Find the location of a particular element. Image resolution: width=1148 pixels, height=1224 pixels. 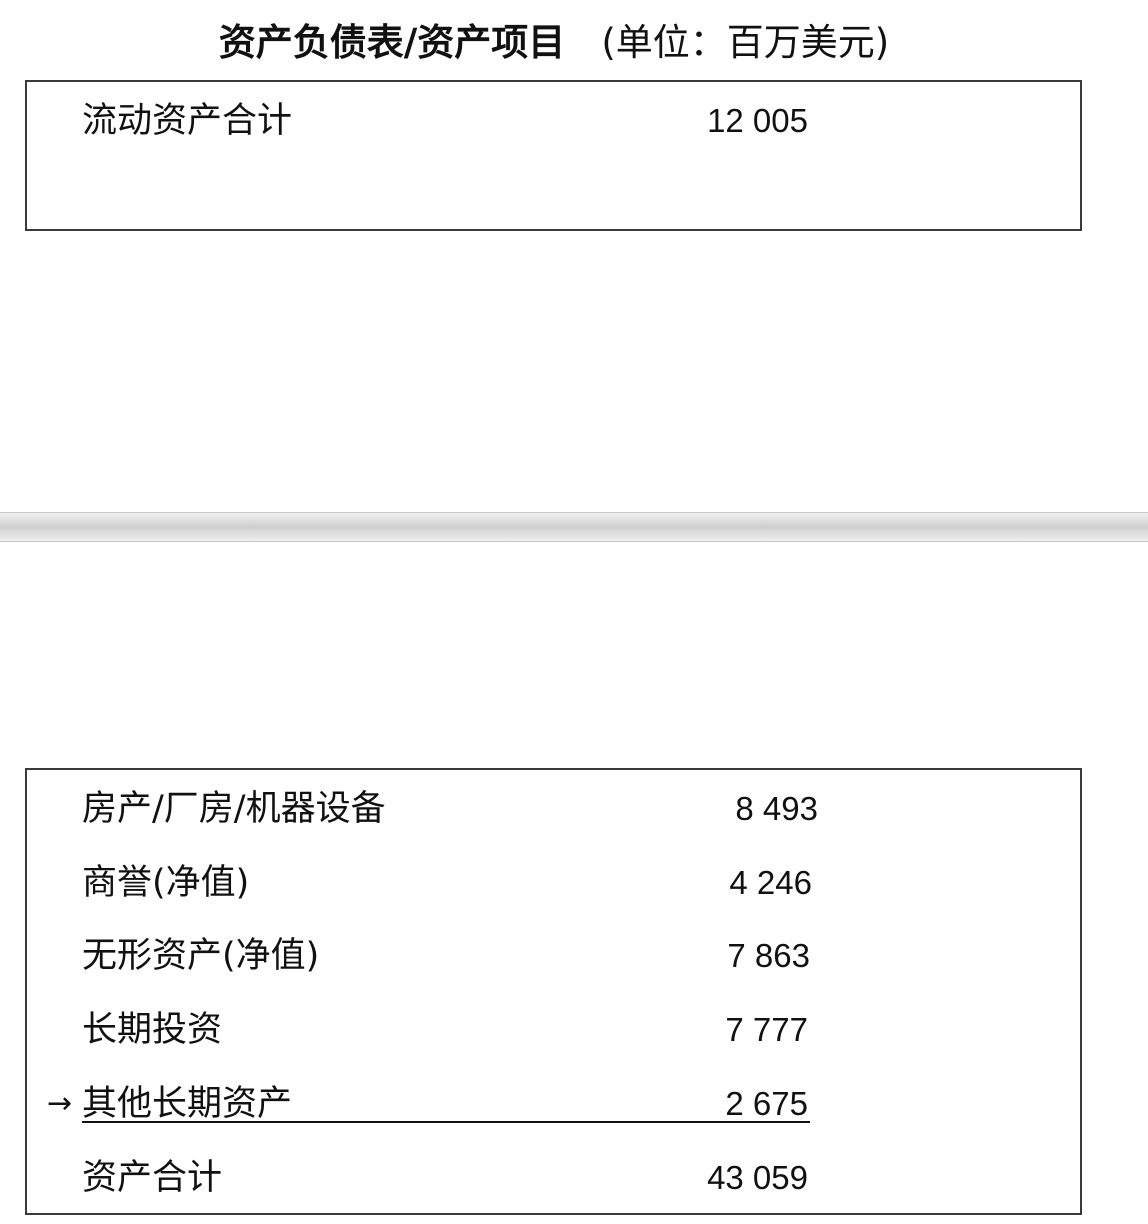

row-label: 长期投资 is located at coordinates (152, 1030).